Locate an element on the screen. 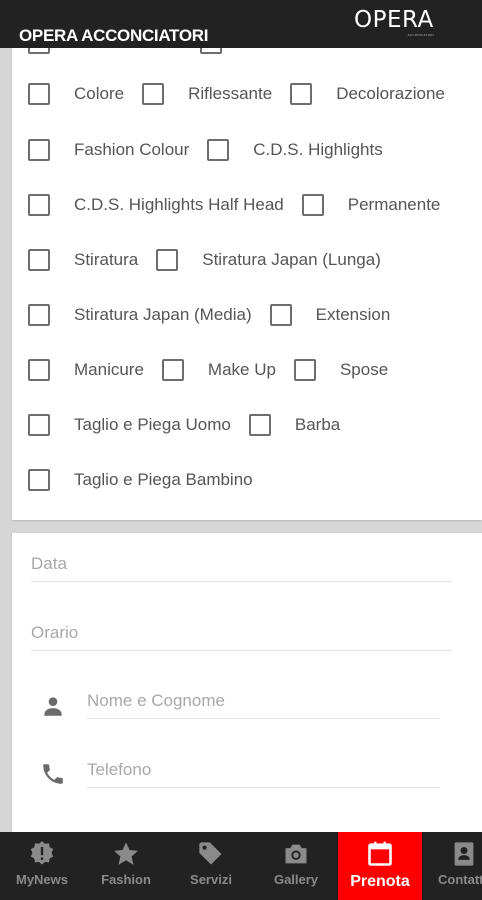 The height and width of the screenshot is (900, 482). service-stiratura-japan-lunga: Stiratura Japan (Lunga) is located at coordinates (268, 260).